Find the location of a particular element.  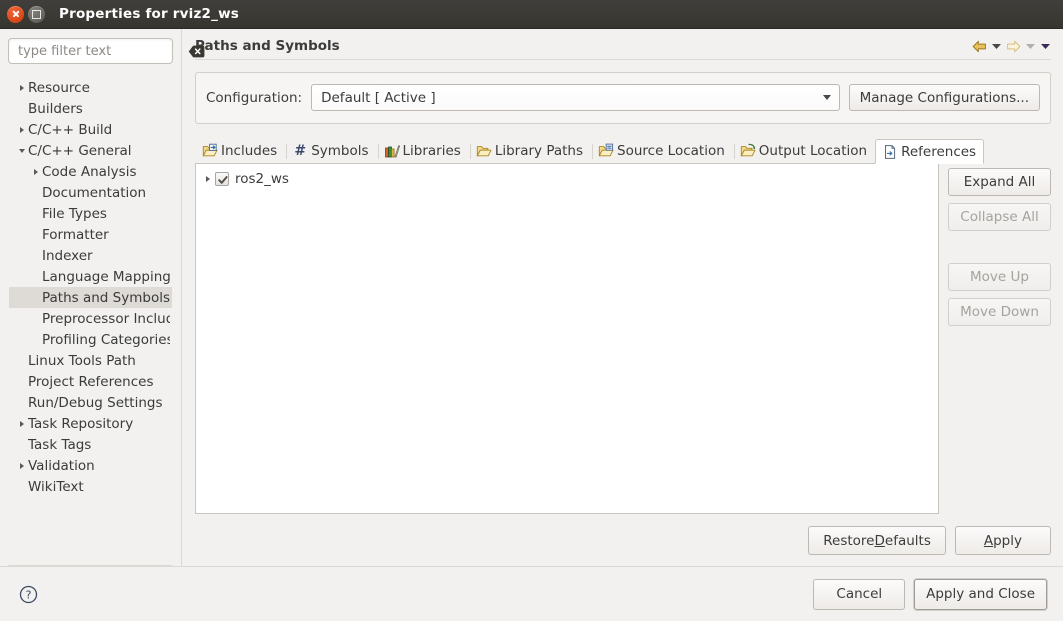

output-folder-icon is located at coordinates (748, 151).